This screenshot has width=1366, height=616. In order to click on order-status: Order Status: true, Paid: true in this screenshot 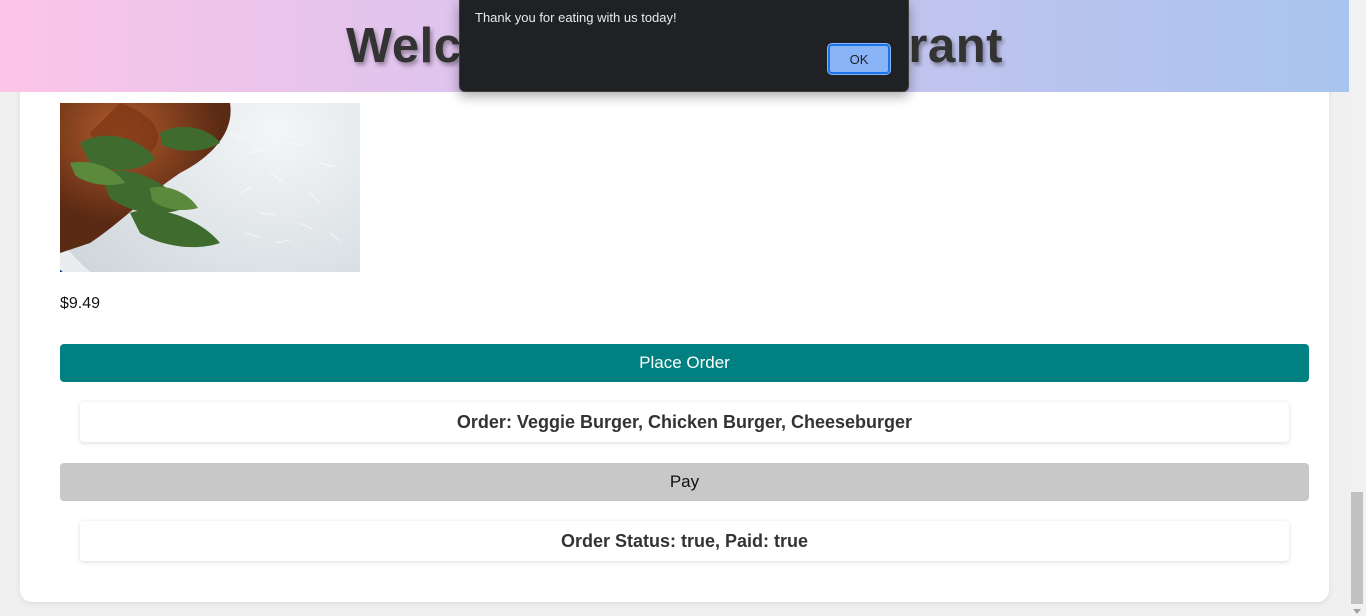, I will do `click(684, 541)`.